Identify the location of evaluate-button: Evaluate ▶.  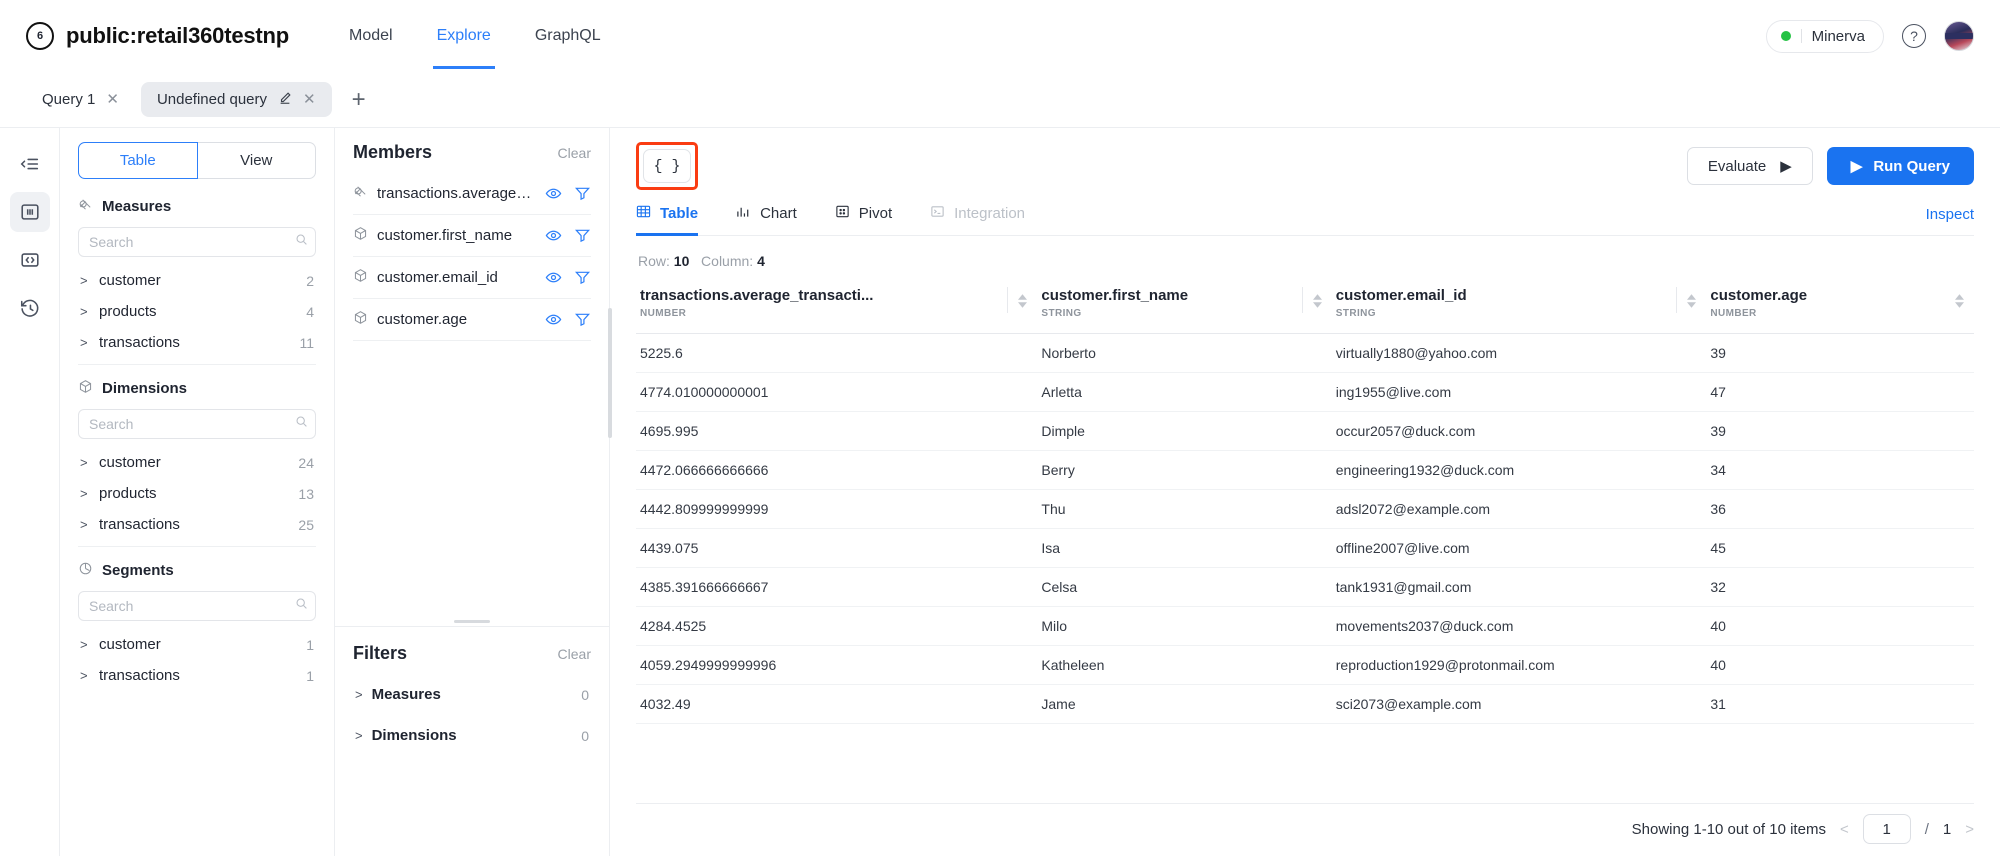
(1749, 166).